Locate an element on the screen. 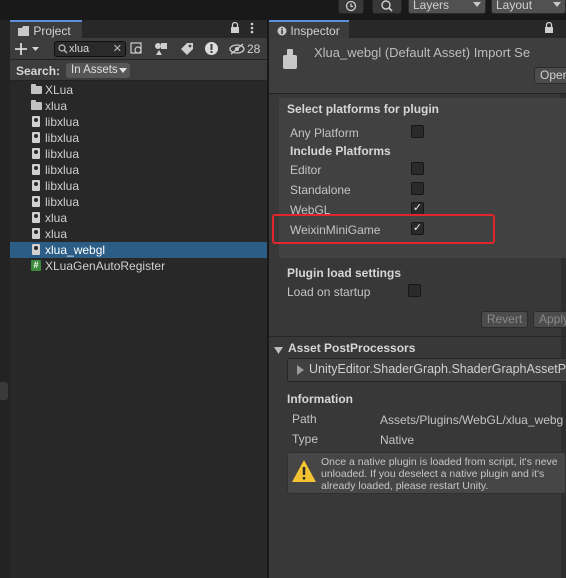  platform-editor-label: Editor is located at coordinates (306, 170).